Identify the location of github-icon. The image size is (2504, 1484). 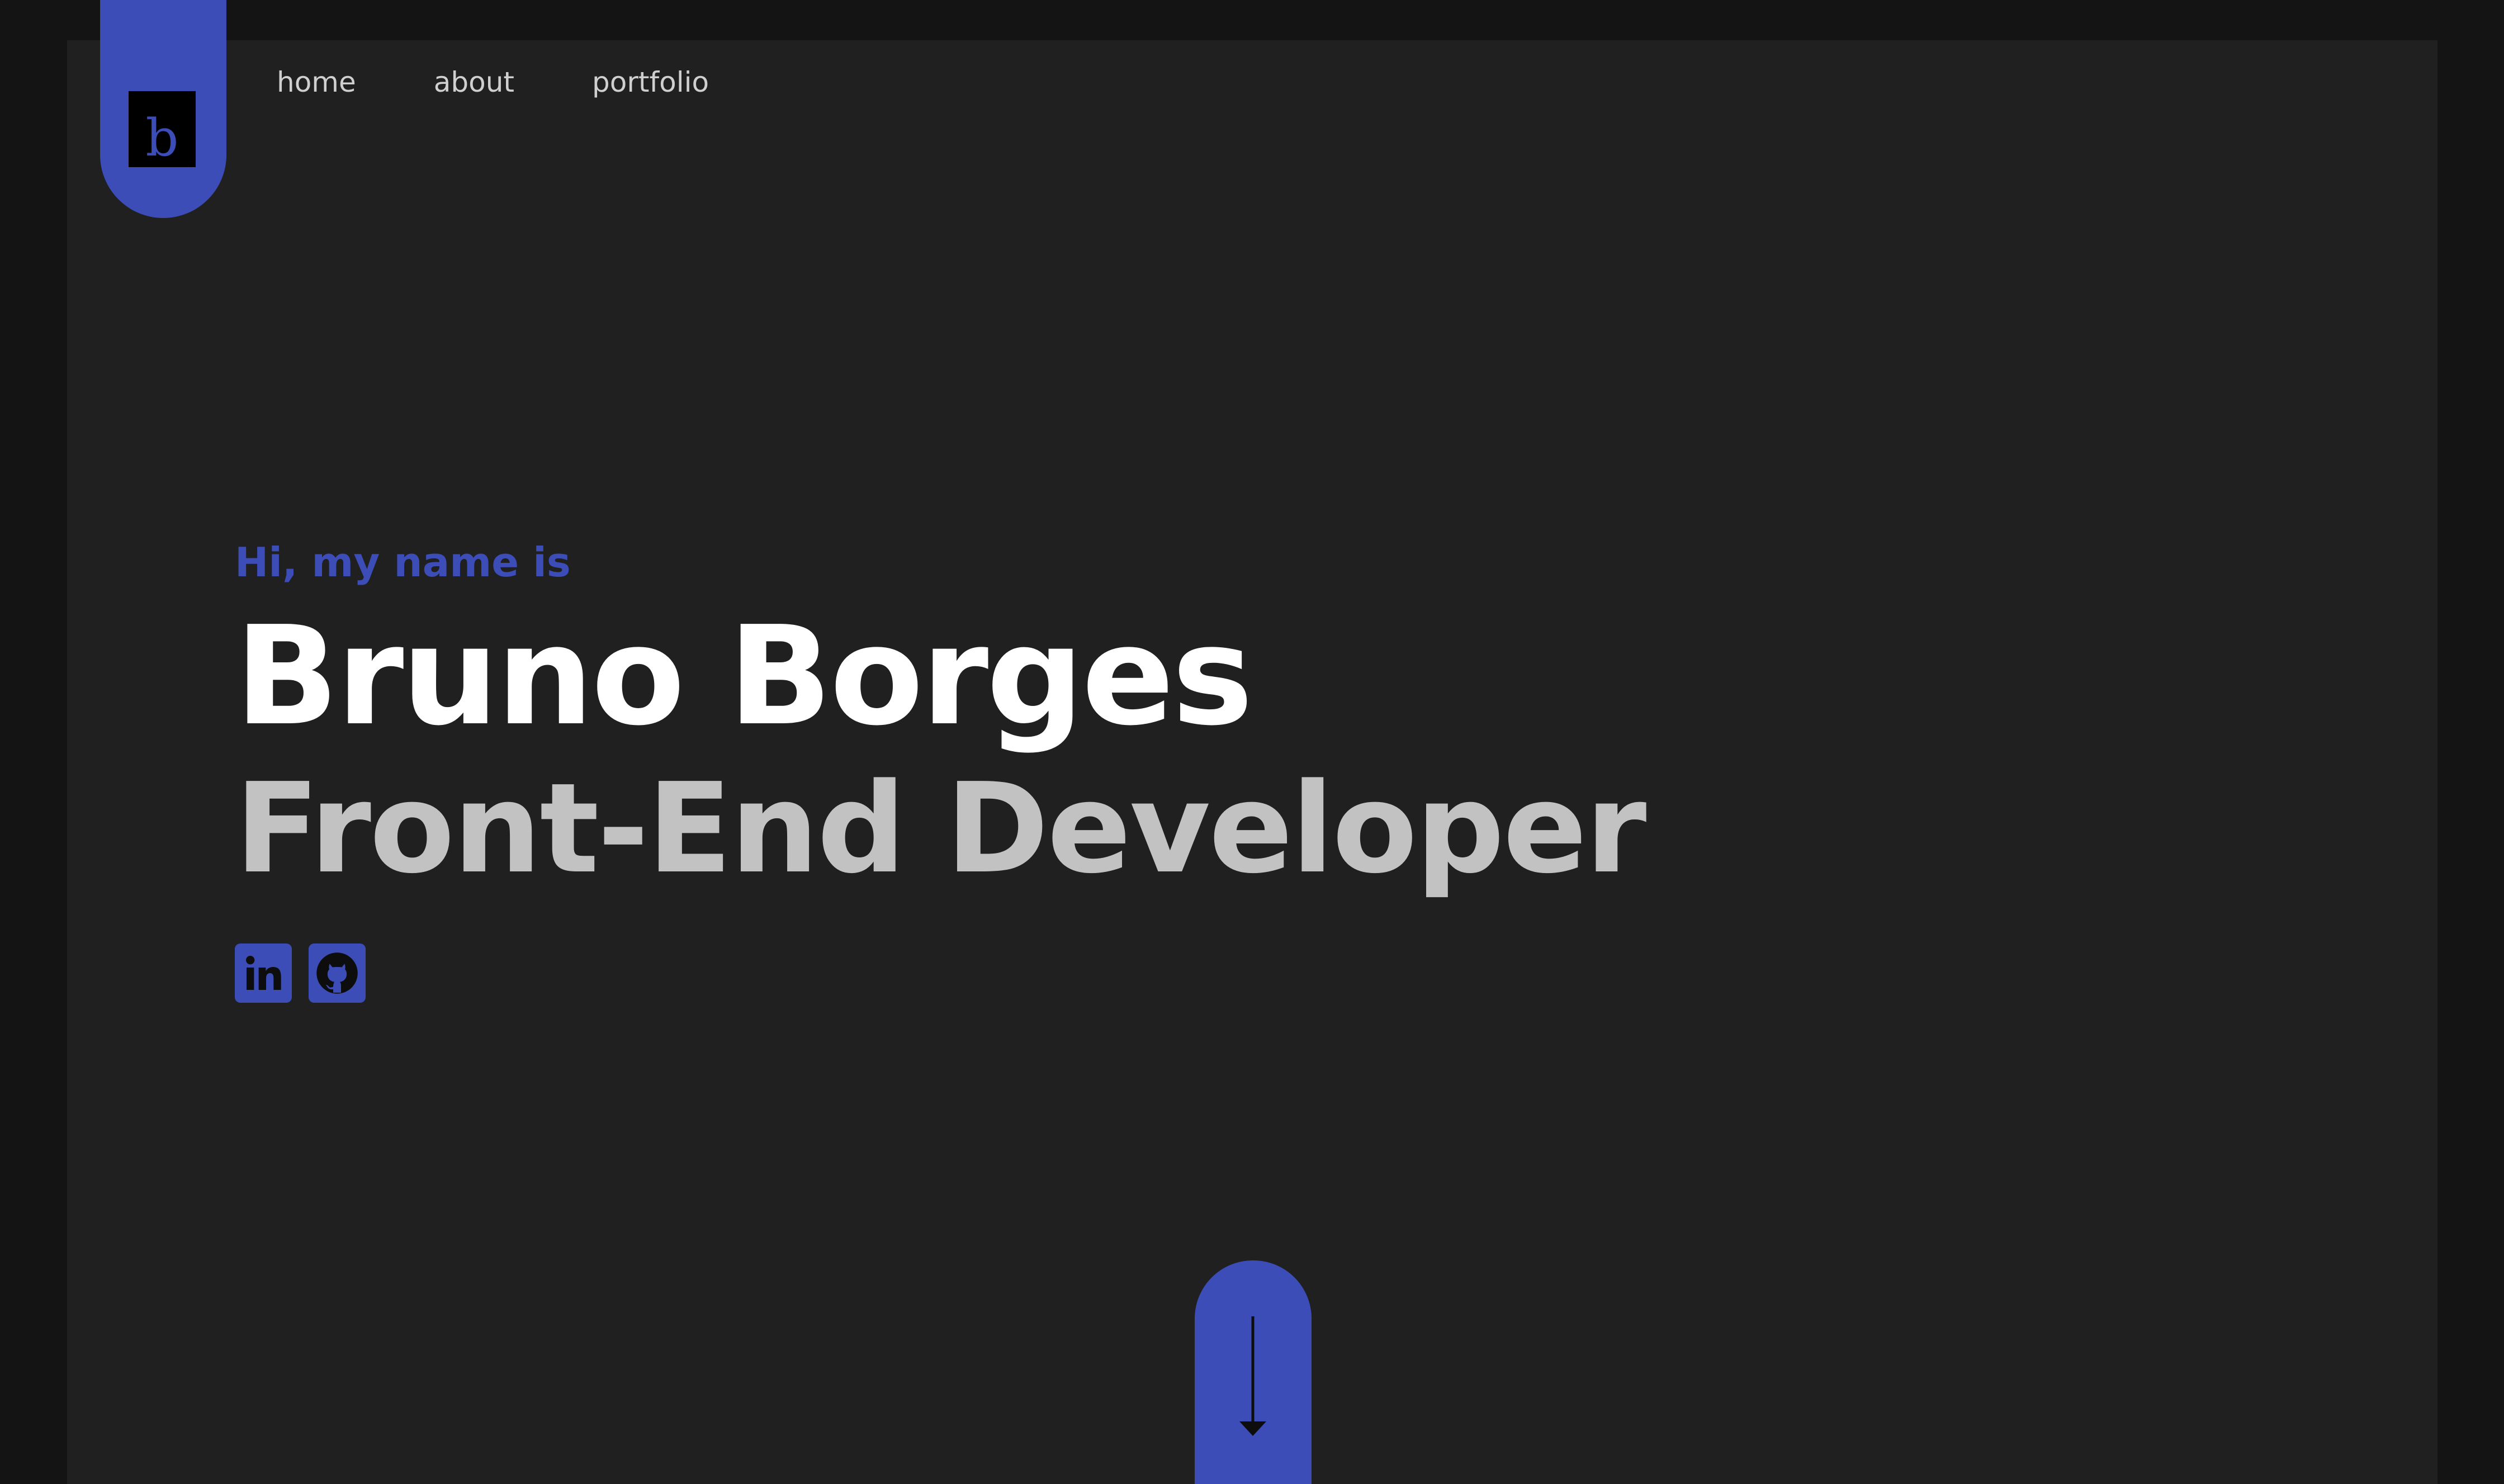
(337, 973).